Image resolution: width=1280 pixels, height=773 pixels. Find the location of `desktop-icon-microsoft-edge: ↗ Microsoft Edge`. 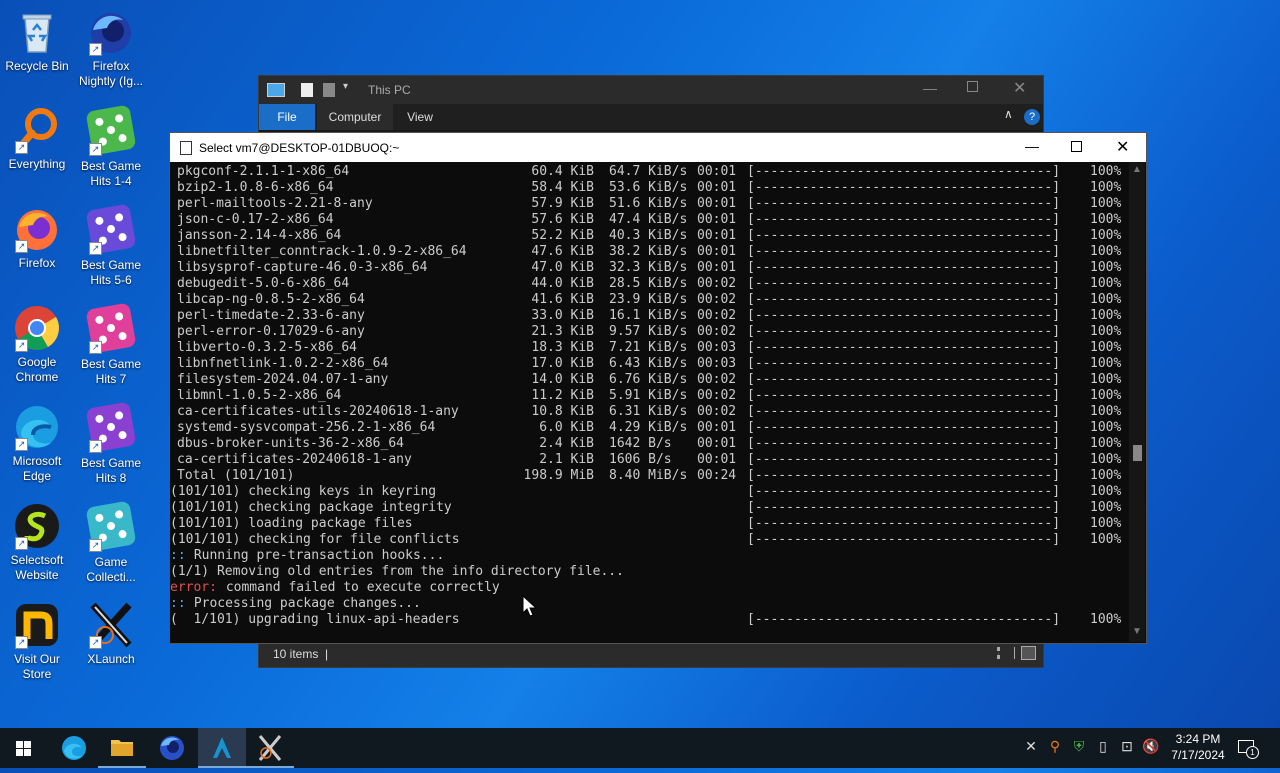

desktop-icon-microsoft-edge: ↗ Microsoft Edge is located at coordinates (37, 443).